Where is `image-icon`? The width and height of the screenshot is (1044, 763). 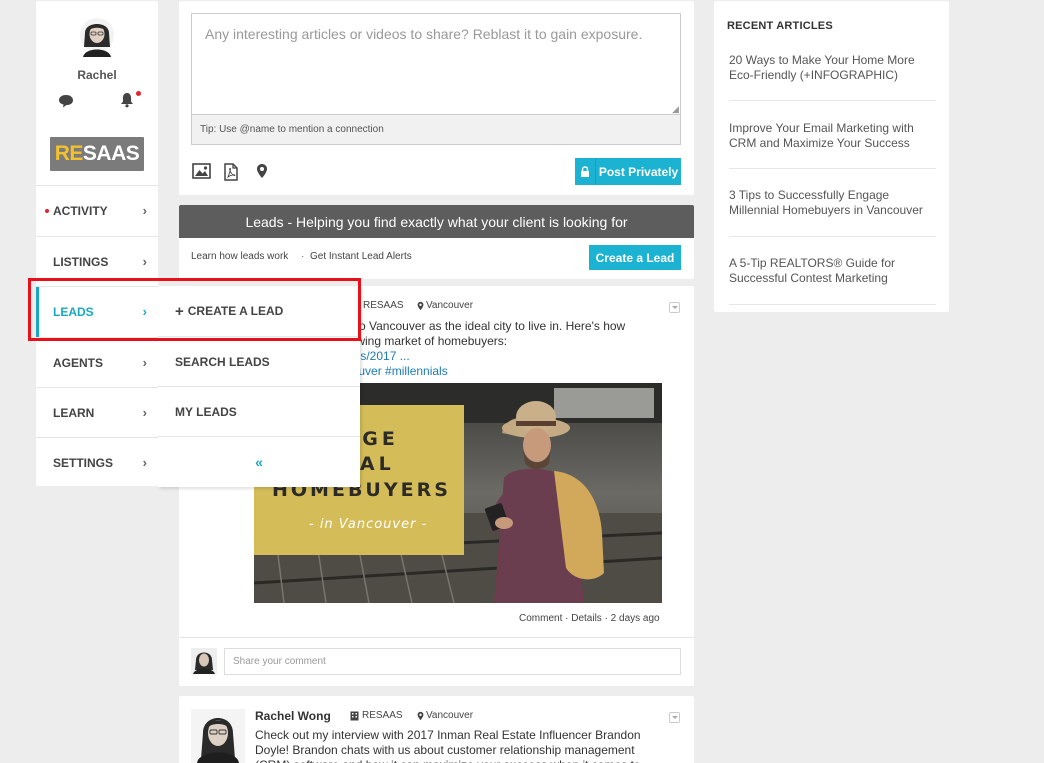
image-icon is located at coordinates (201, 171).